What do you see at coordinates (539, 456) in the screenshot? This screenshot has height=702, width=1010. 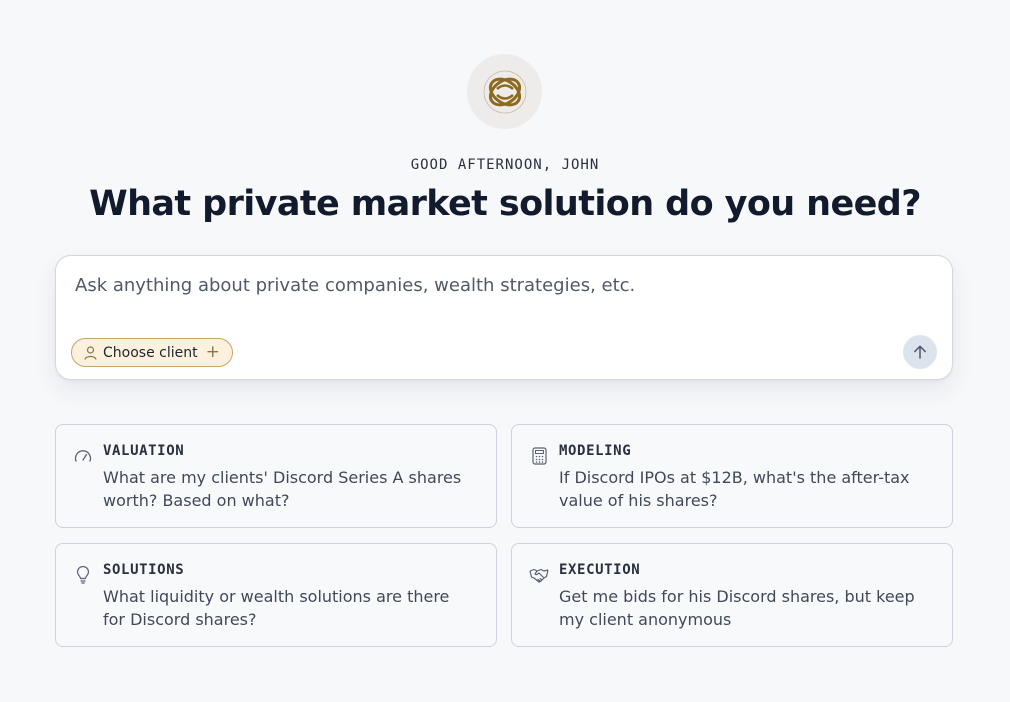 I see `calculator-icon` at bounding box center [539, 456].